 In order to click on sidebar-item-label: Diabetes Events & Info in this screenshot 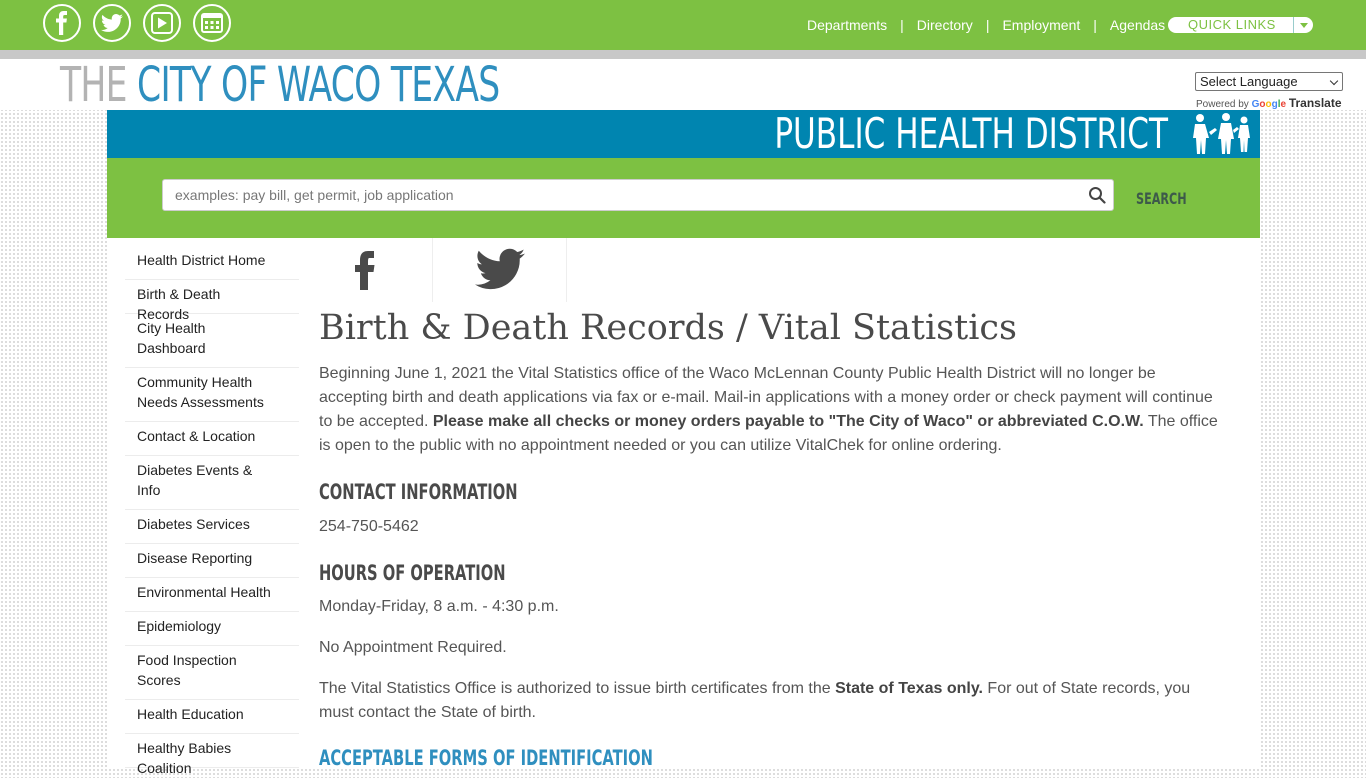, I will do `click(195, 480)`.